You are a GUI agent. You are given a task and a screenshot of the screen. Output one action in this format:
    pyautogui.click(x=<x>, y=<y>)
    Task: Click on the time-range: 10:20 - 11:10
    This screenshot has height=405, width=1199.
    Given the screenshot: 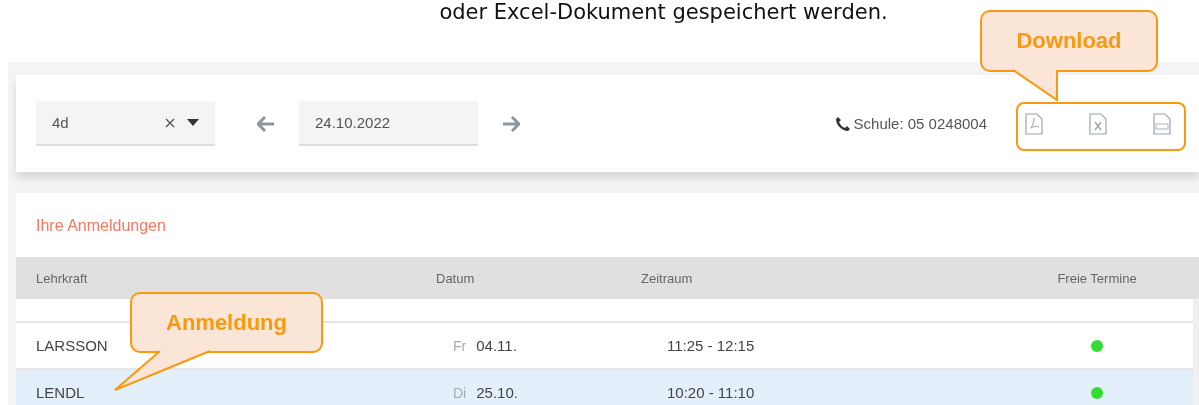 What is the action you would take?
    pyautogui.click(x=711, y=392)
    